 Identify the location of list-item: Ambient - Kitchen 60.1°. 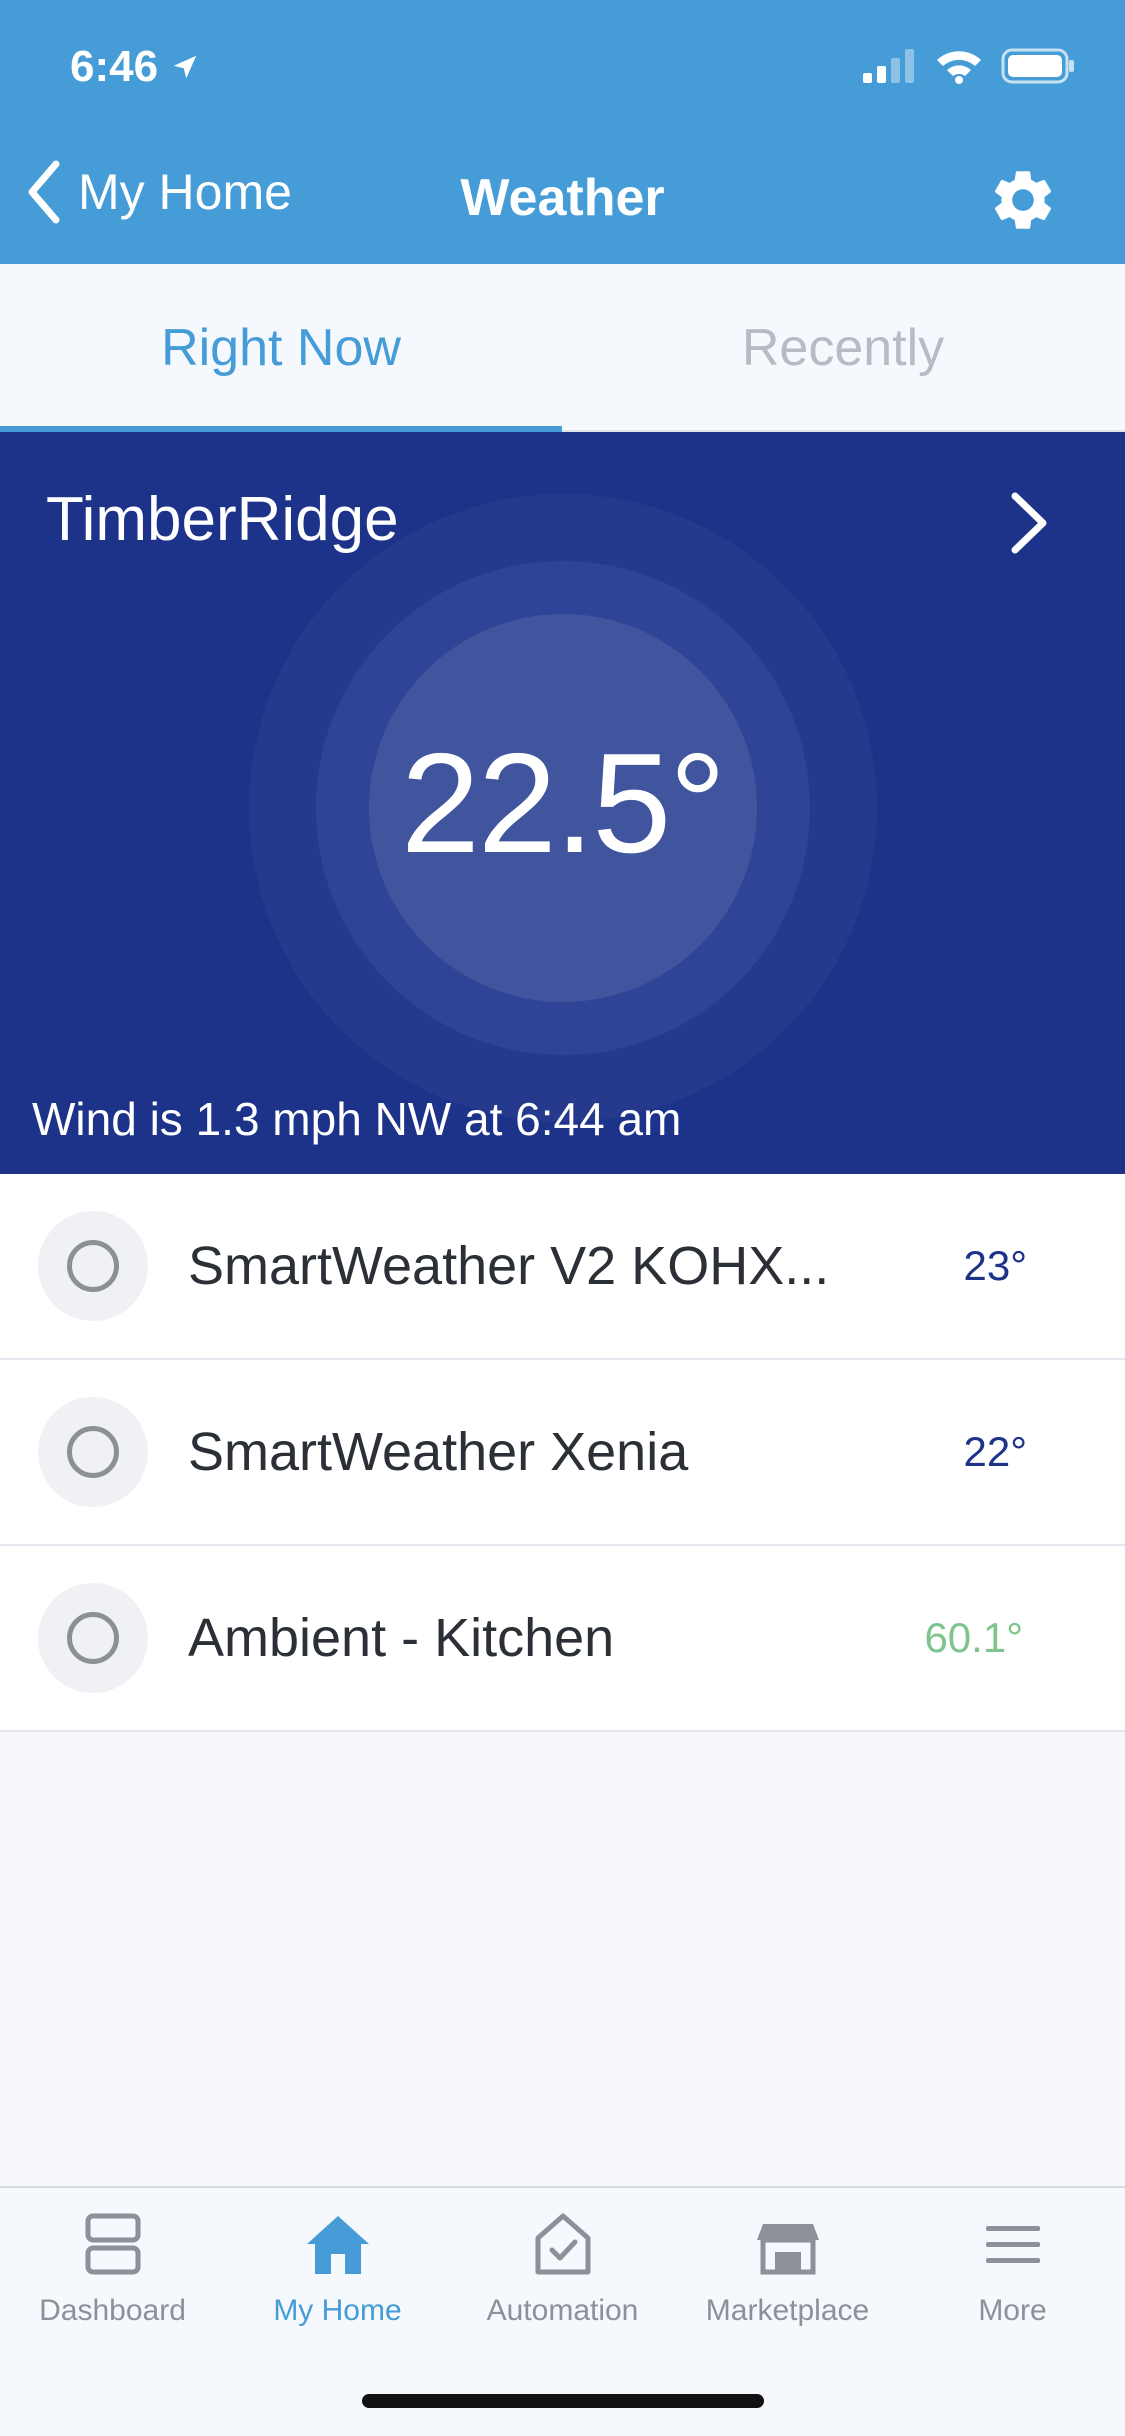
(562, 1639).